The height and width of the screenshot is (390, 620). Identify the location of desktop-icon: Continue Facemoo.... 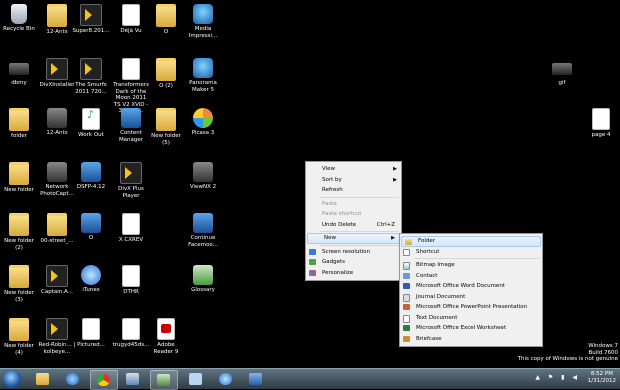
(203, 230).